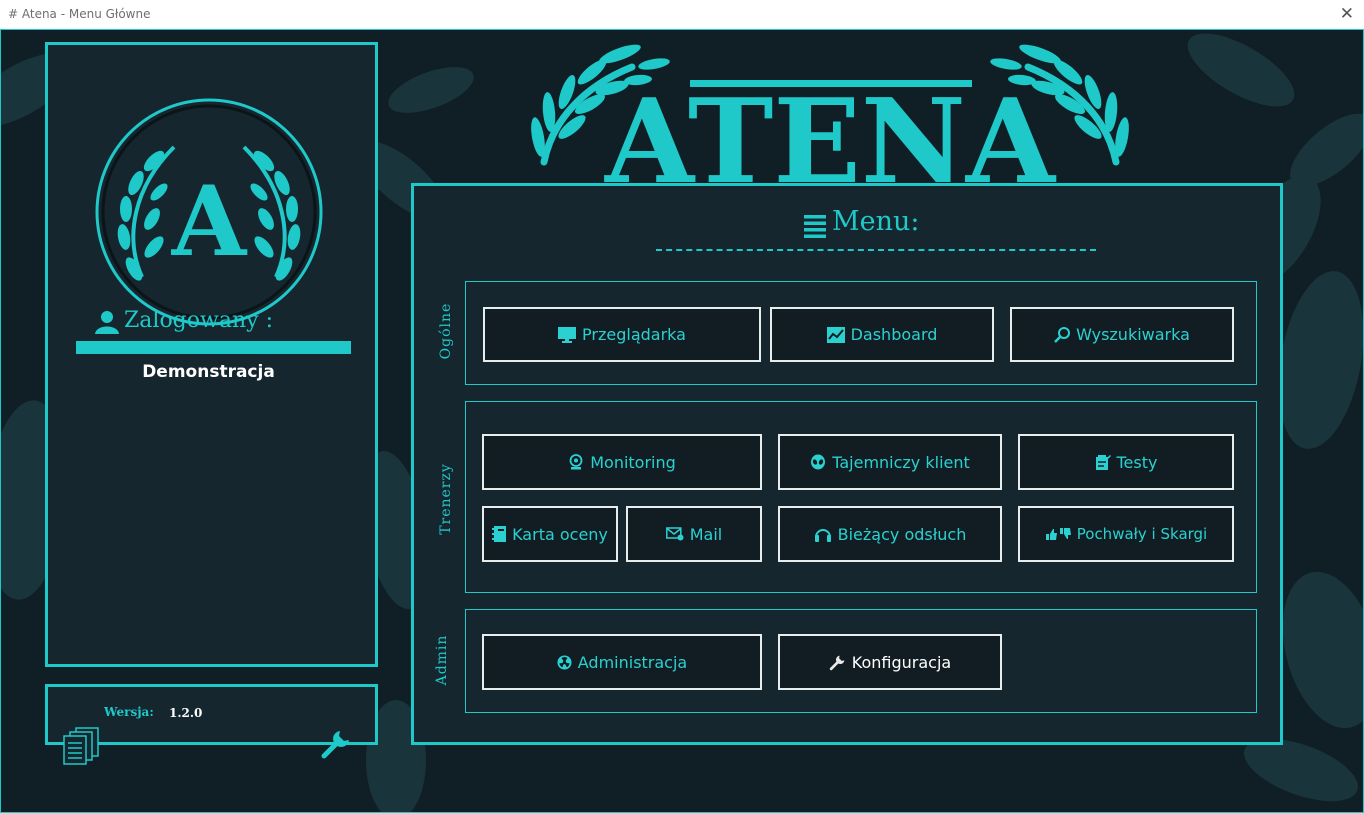 This screenshot has height=813, width=1364. Describe the element at coordinates (446, 331) in the screenshot. I see `group-label-ogolne: Ogólne` at that location.